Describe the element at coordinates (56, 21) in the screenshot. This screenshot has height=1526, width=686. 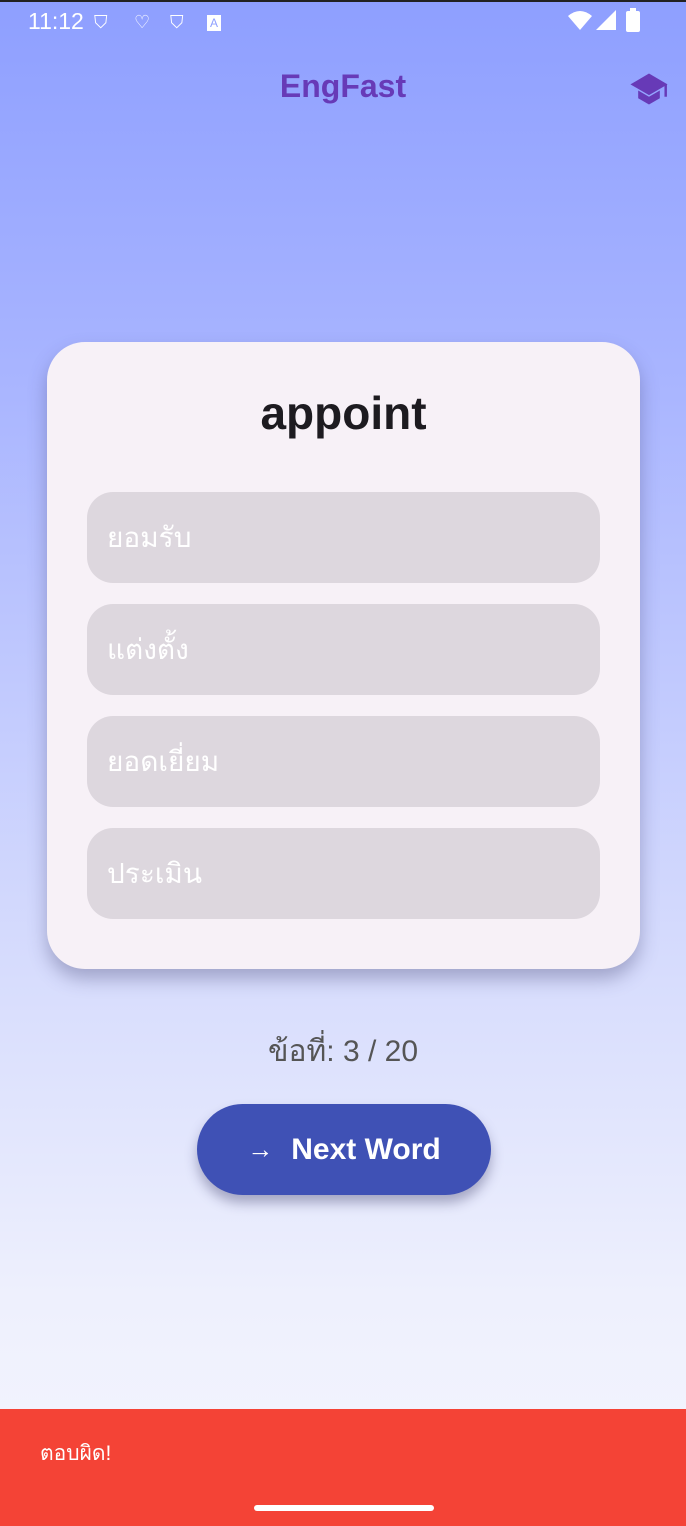
I see `status-time: 11:12` at that location.